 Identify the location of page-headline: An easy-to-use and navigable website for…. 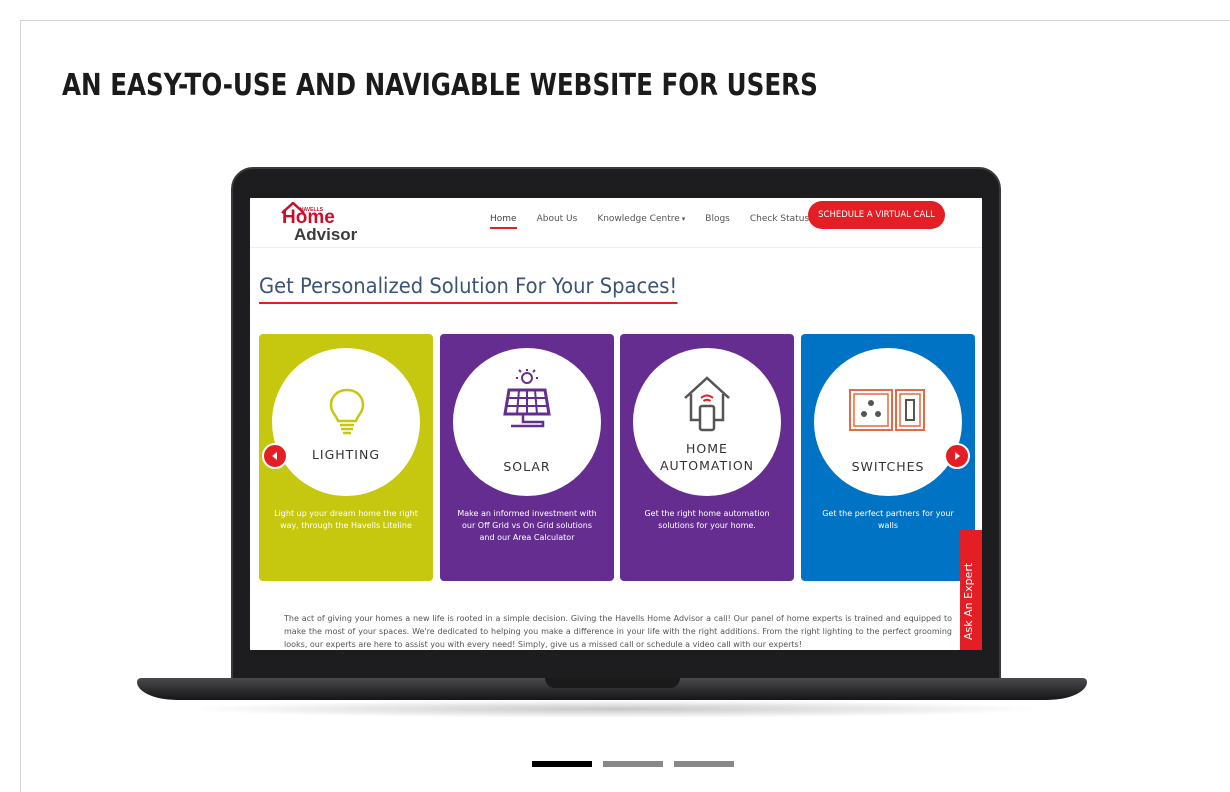
(440, 85).